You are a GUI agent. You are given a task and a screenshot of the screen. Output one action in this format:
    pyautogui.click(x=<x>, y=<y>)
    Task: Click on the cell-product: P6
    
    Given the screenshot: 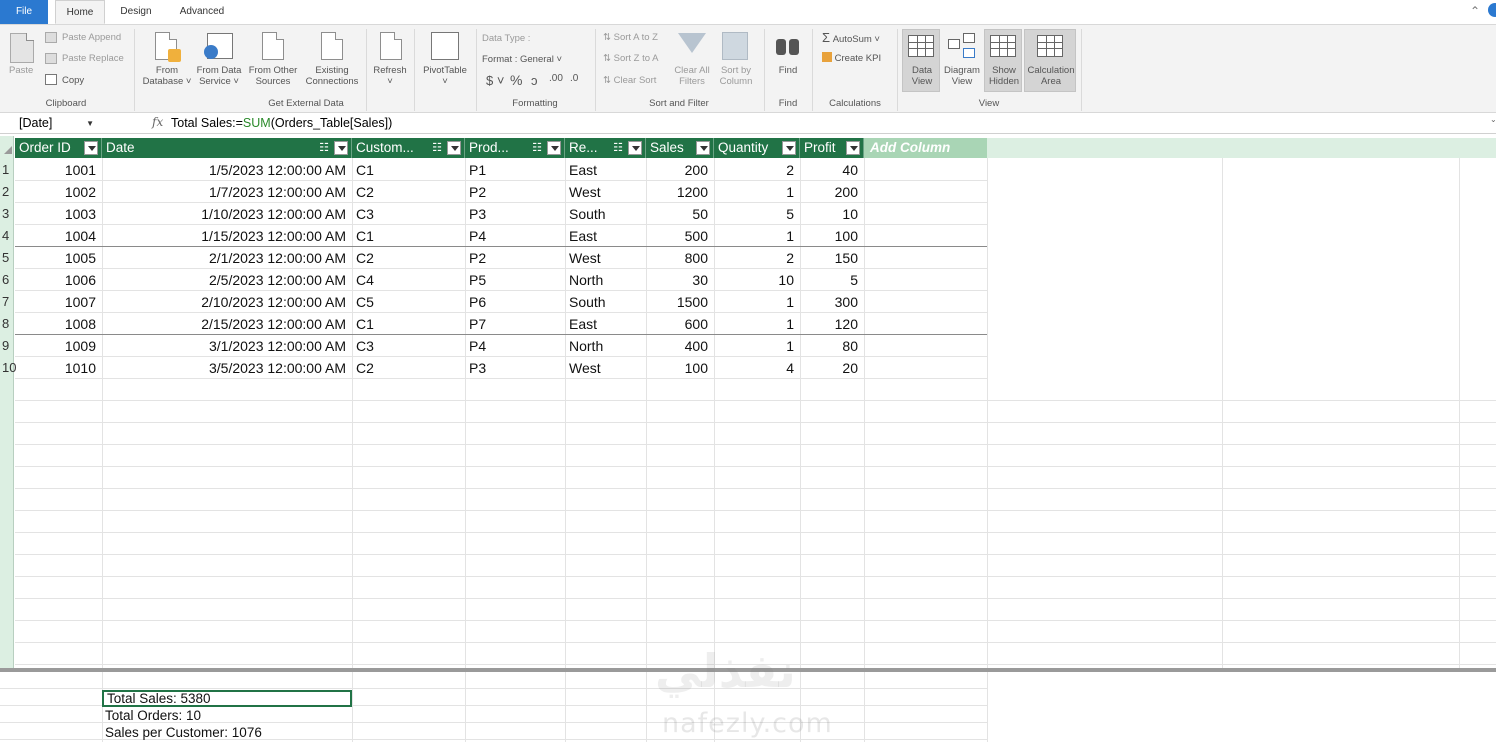 What is the action you would take?
    pyautogui.click(x=515, y=302)
    